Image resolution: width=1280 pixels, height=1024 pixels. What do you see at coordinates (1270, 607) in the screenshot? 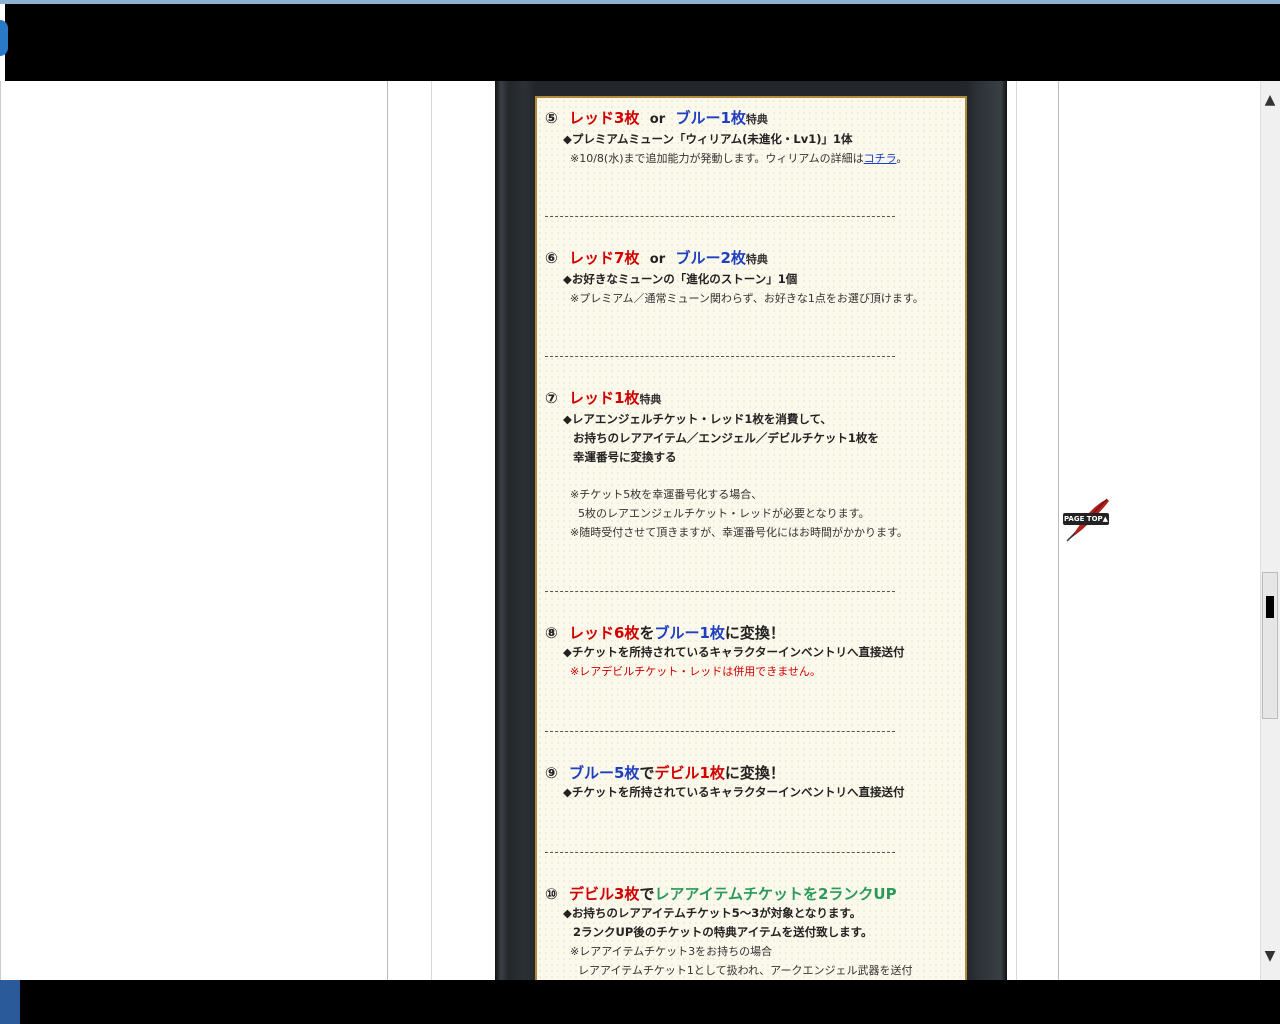
I see `scrollbar-marker` at bounding box center [1270, 607].